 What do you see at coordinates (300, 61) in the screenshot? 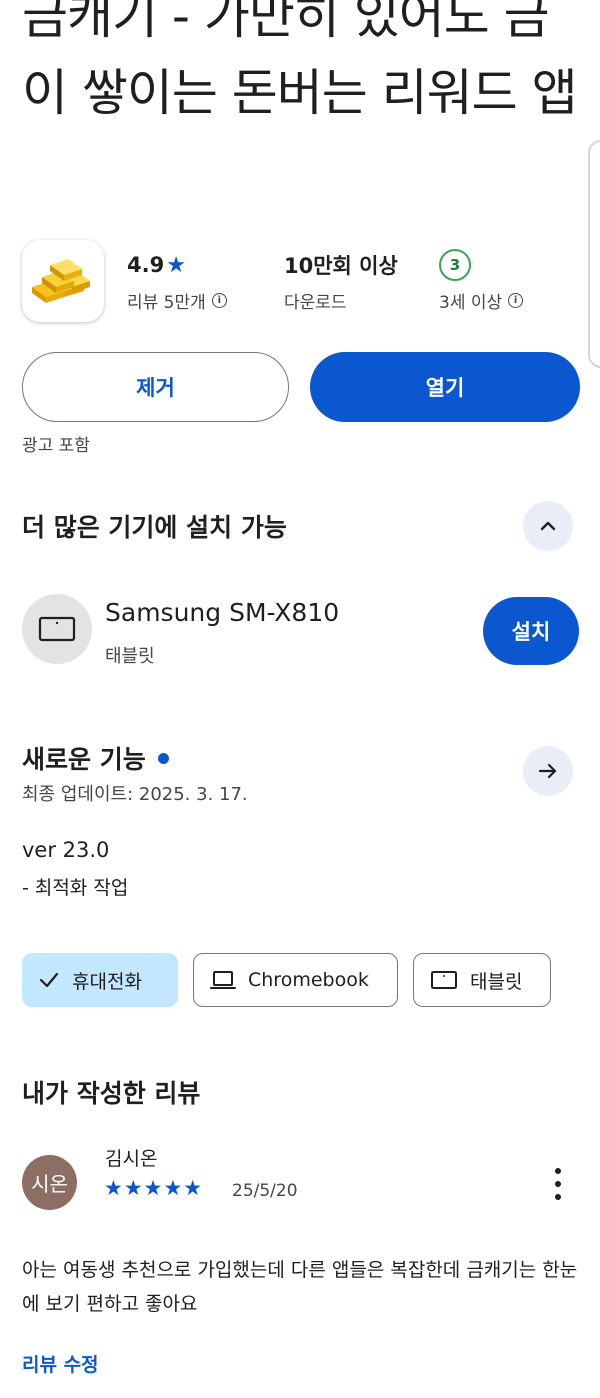
I see `app-title: 금캐기 - 가만히 있어도 금이 쌓이는 돈버는 리워드 앱` at bounding box center [300, 61].